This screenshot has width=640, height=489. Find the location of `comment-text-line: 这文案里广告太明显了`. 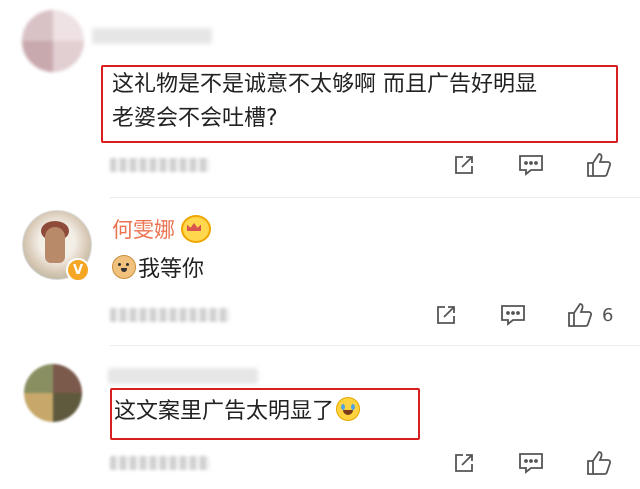

comment-text-line: 这文案里广告太明显了 is located at coordinates (224, 411).